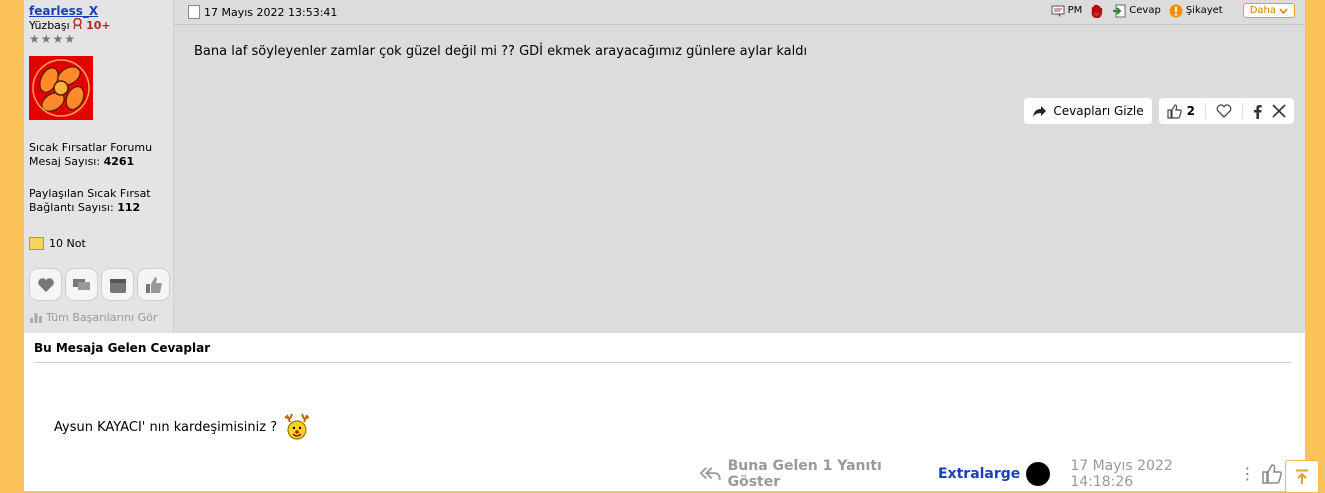  I want to click on deals-label: Paylaşılan Sıcak Fırsat, so click(90, 193).